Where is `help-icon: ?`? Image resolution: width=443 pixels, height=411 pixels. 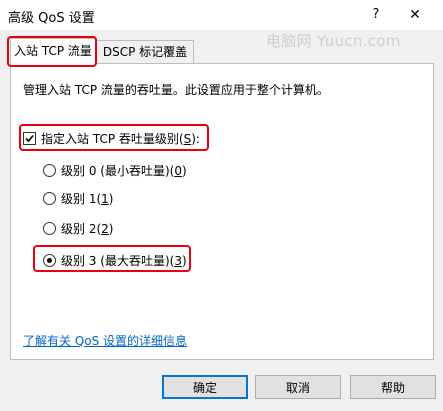 help-icon: ? is located at coordinates (376, 15).